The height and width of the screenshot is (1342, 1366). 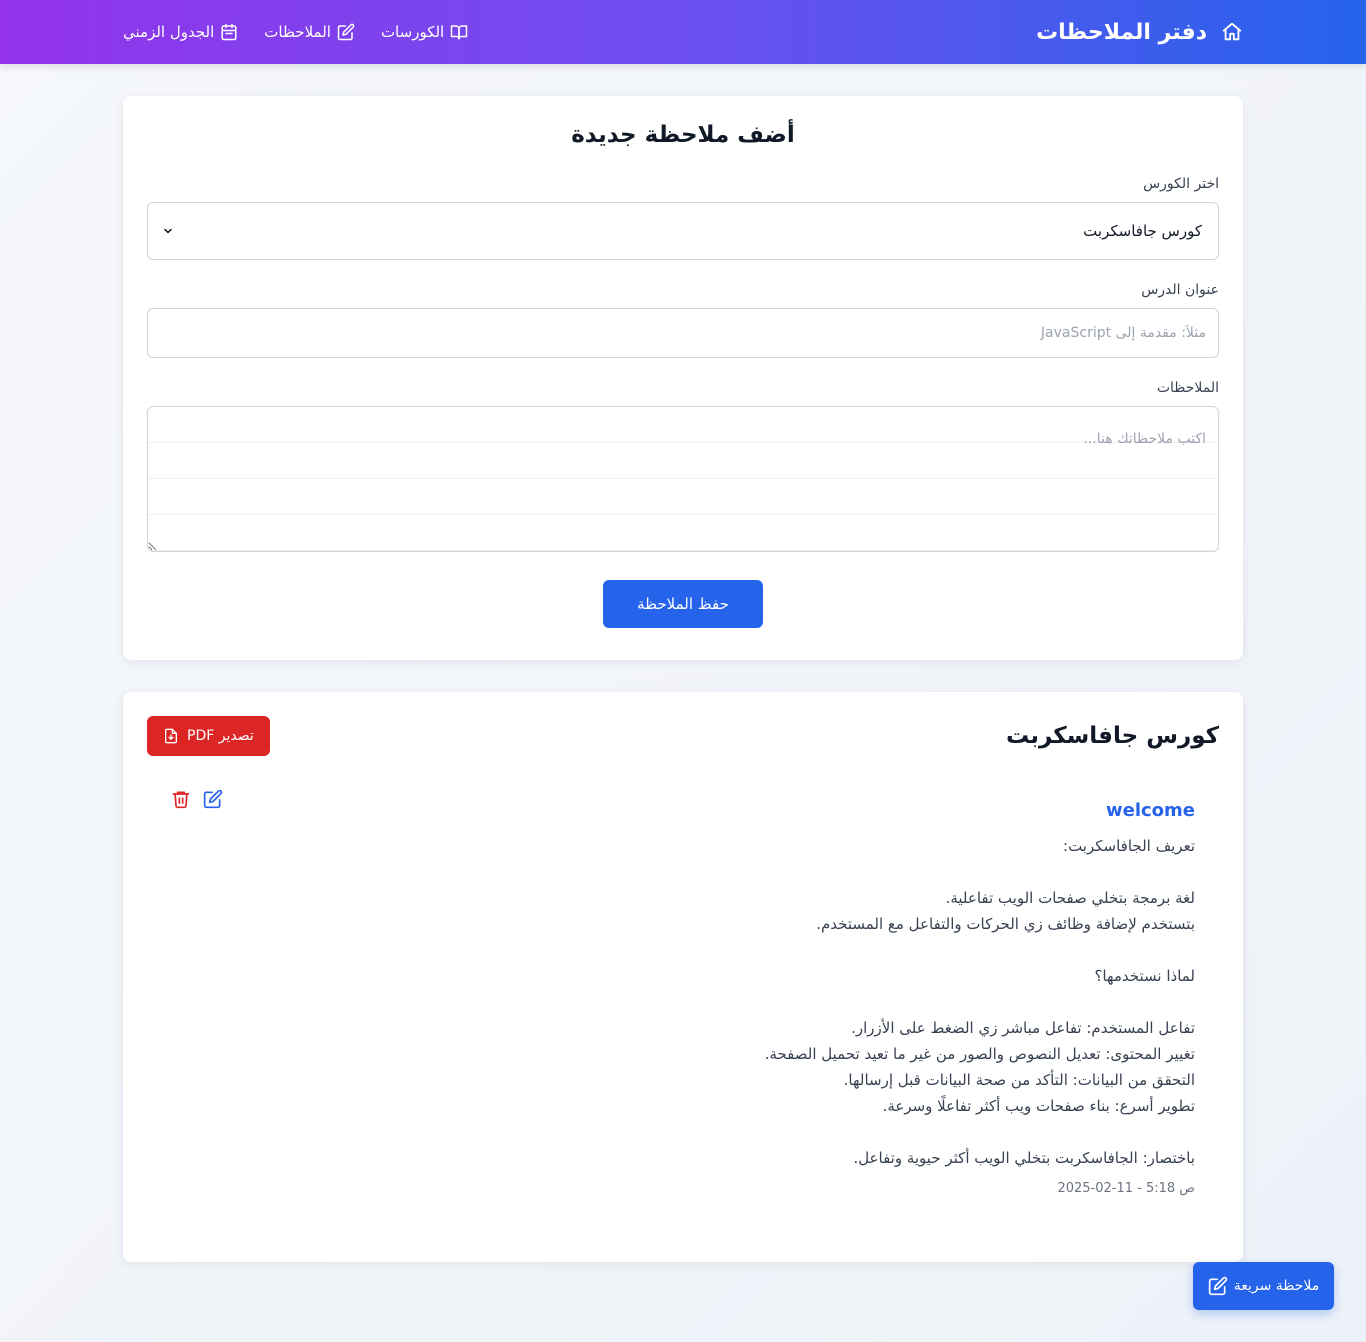 What do you see at coordinates (181, 799) in the screenshot?
I see `trash-icon` at bounding box center [181, 799].